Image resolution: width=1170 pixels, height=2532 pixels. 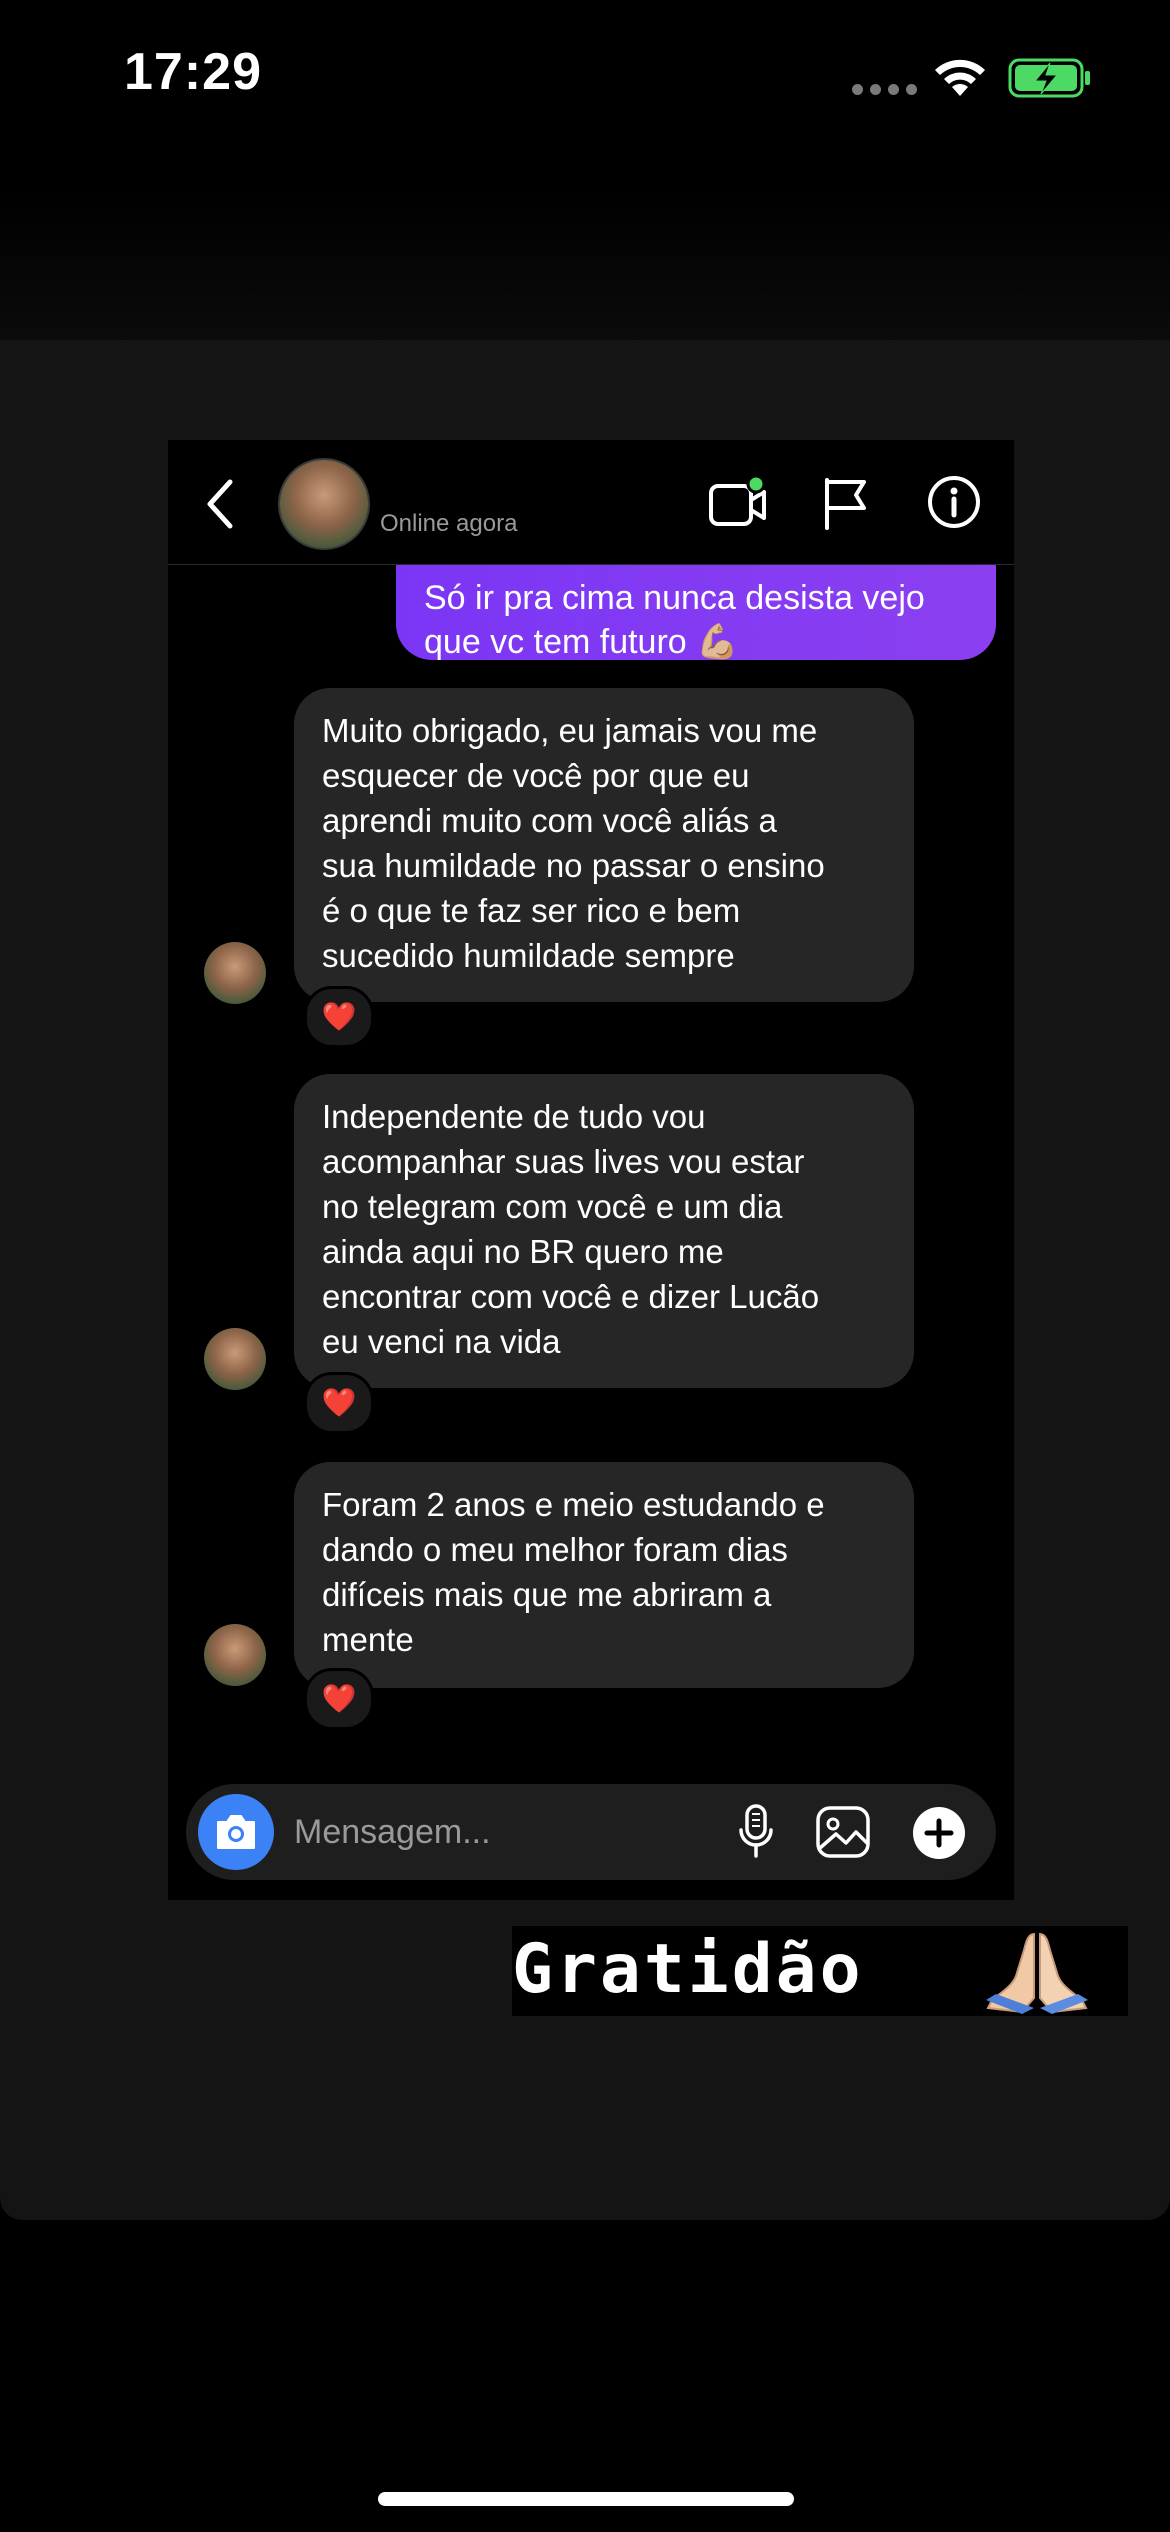 What do you see at coordinates (756, 1832) in the screenshot?
I see `microphone-icon` at bounding box center [756, 1832].